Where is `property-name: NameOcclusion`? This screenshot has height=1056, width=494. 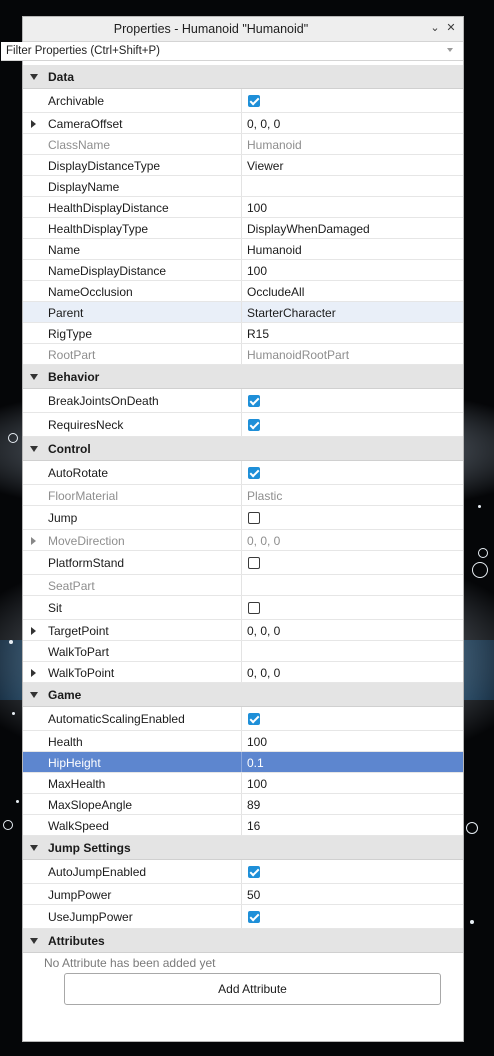
property-name: NameOcclusion is located at coordinates (90, 292).